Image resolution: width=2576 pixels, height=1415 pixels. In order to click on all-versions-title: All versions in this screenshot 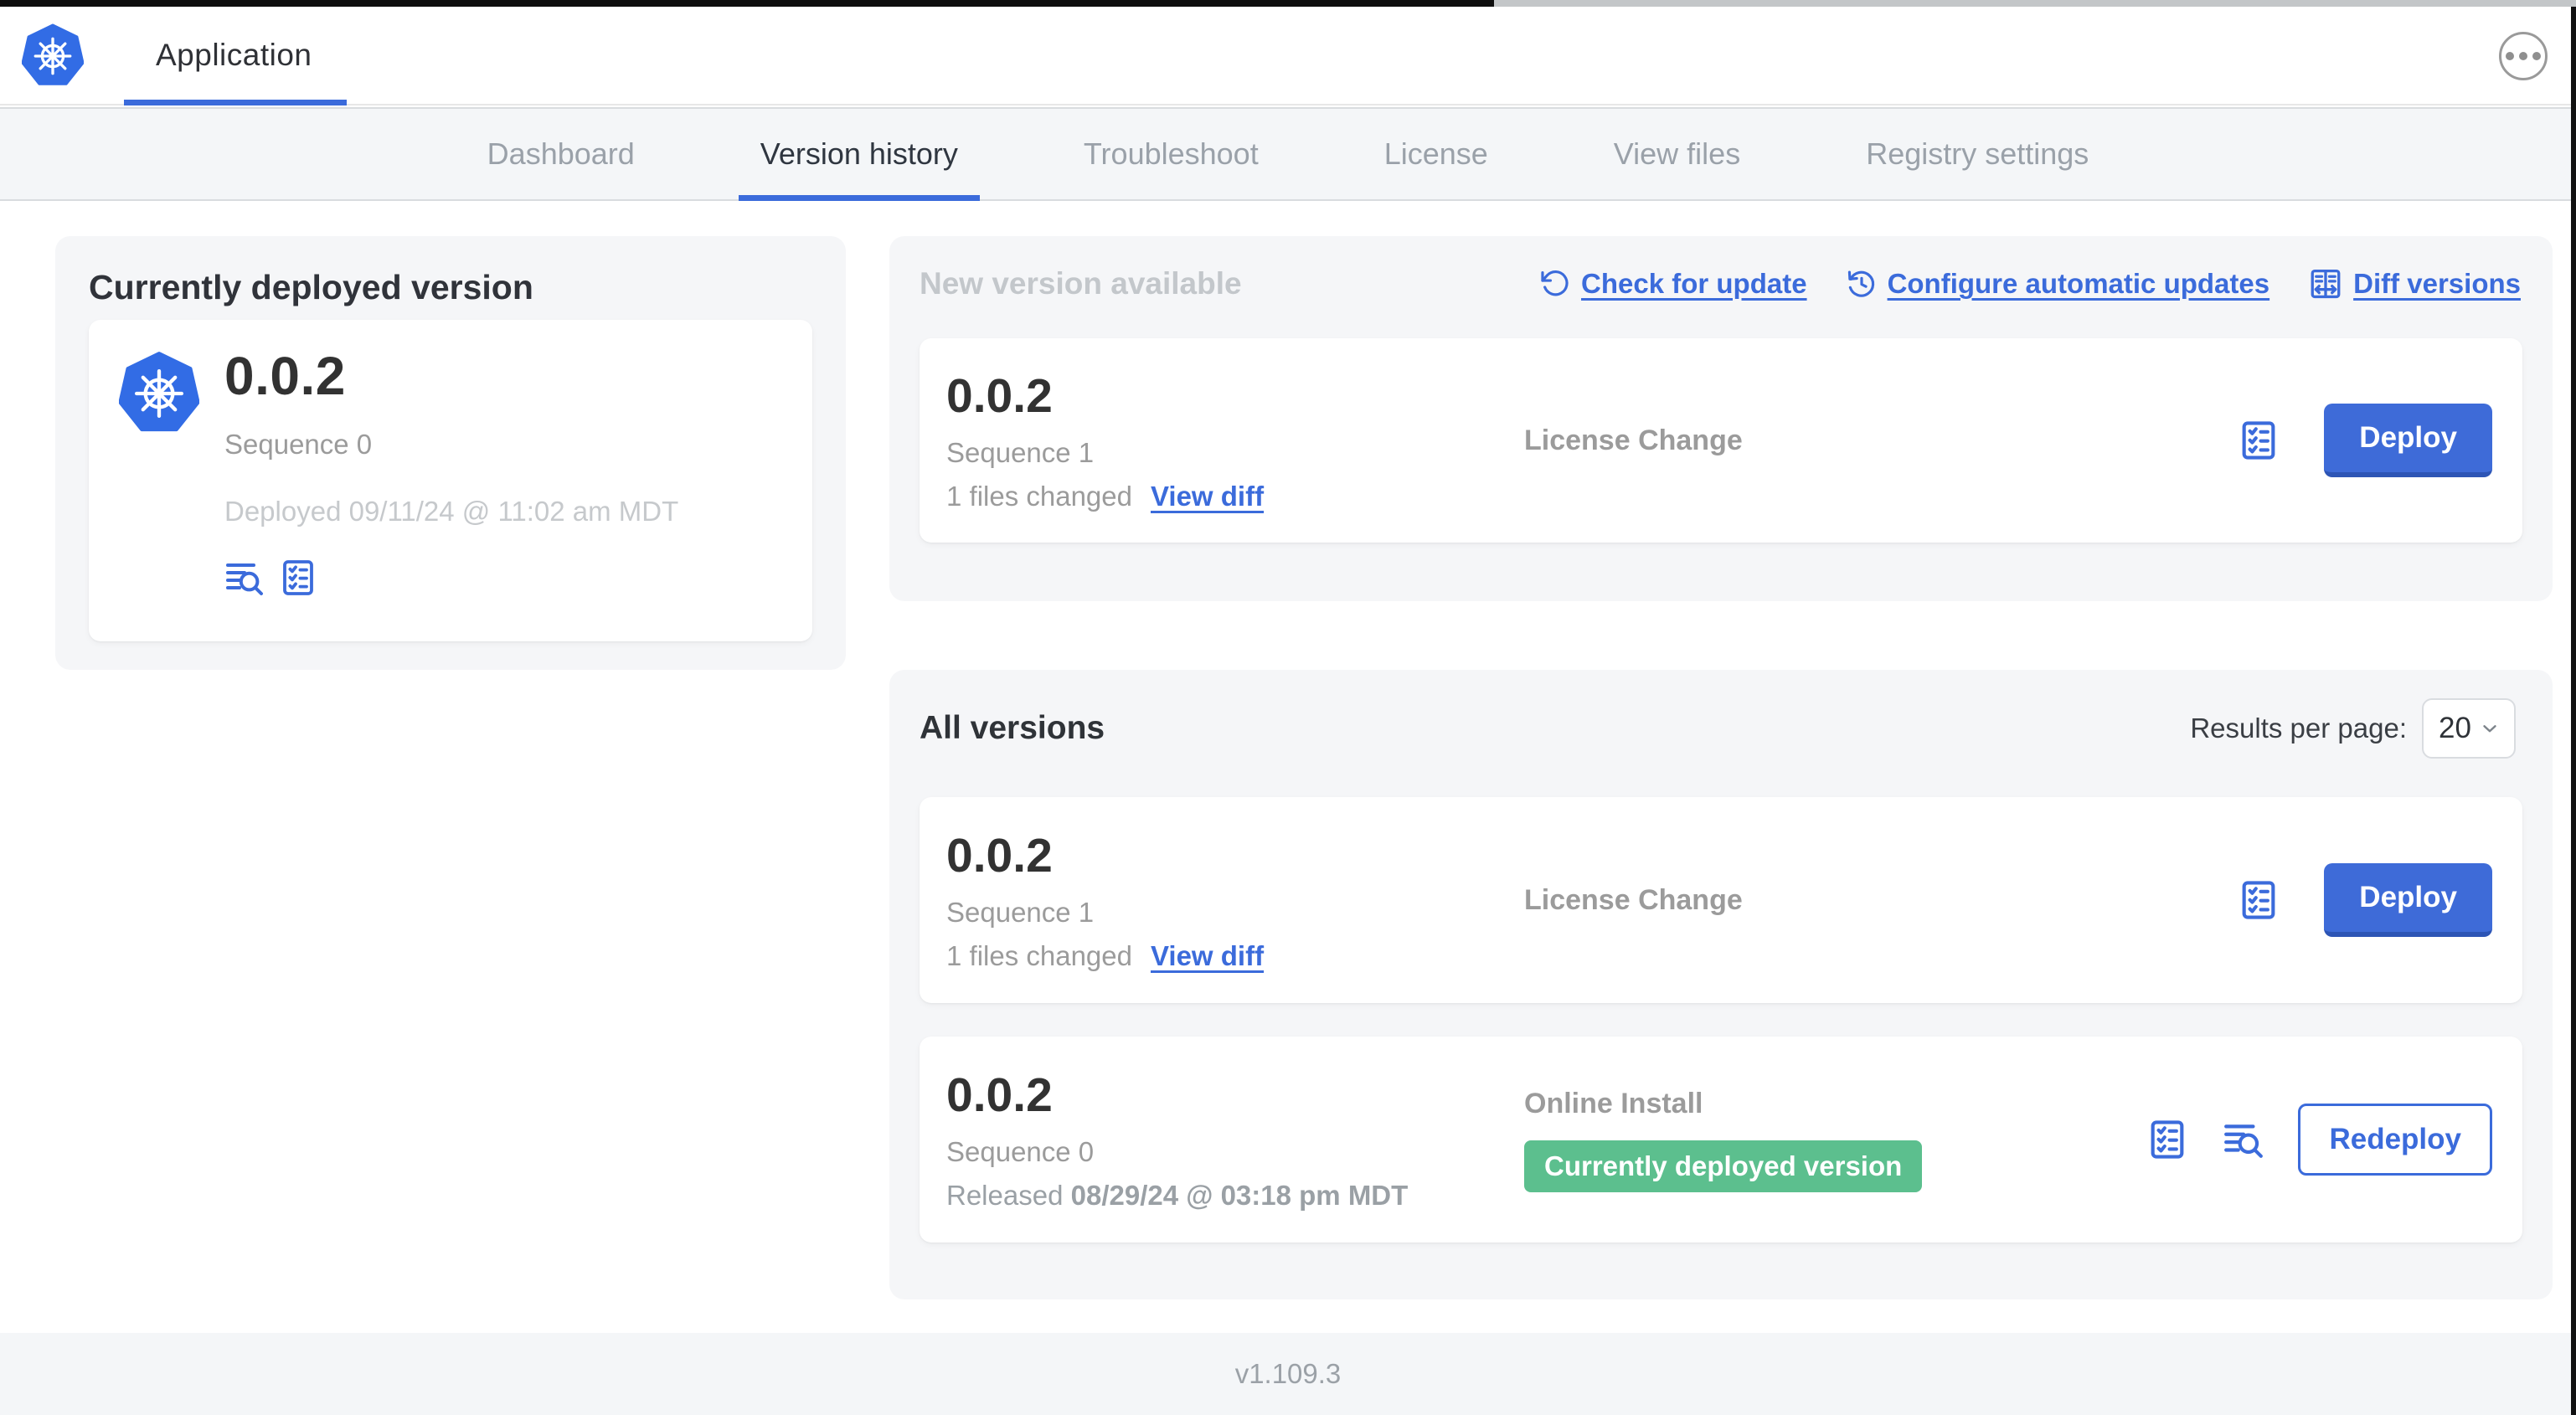, I will do `click(1012, 728)`.